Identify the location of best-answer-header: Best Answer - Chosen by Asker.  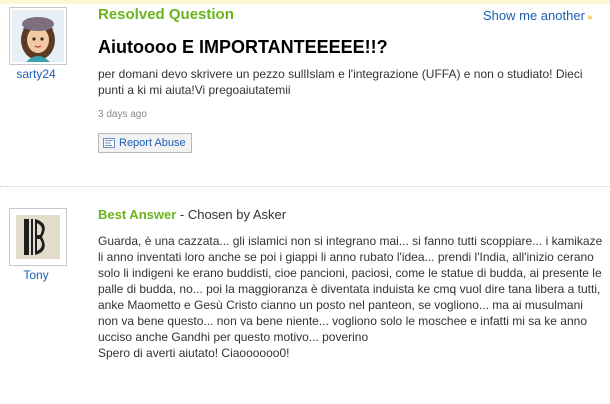
(192, 214).